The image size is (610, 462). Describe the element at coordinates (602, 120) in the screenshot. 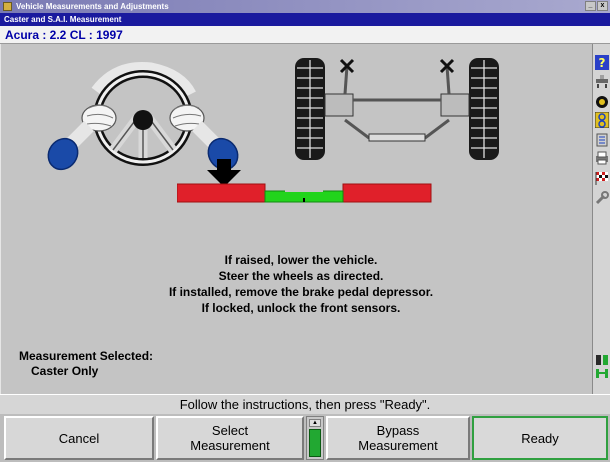

I see `wheel-sensor-icon` at that location.